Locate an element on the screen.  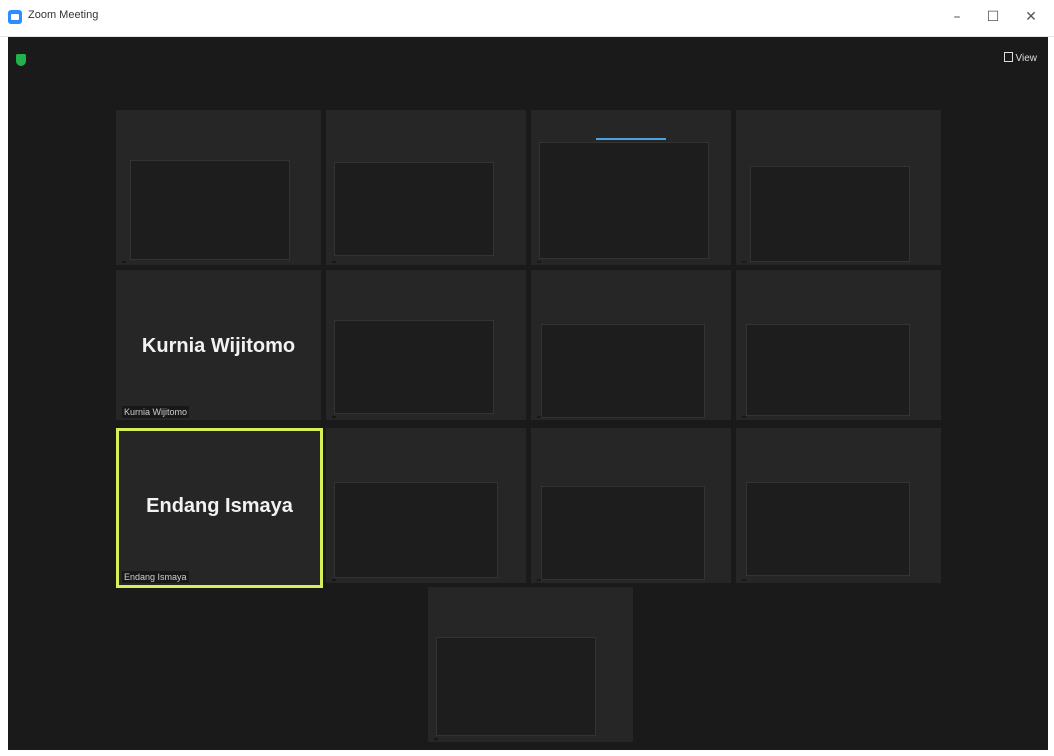
grid-icon is located at coordinates (1008, 57).